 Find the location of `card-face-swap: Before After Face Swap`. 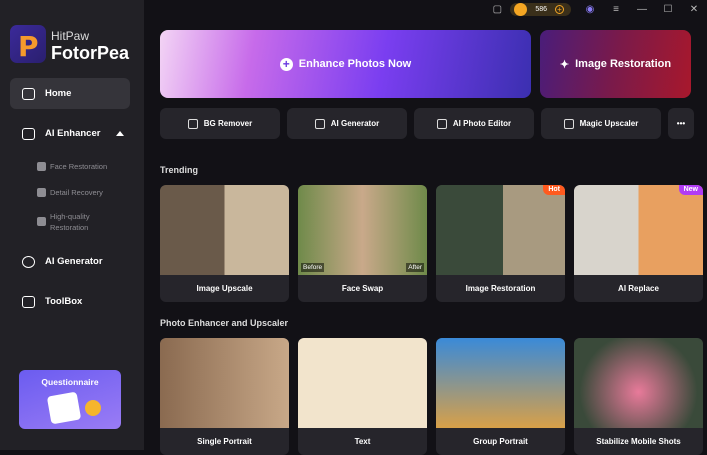

card-face-swap: Before After Face Swap is located at coordinates (362, 243).